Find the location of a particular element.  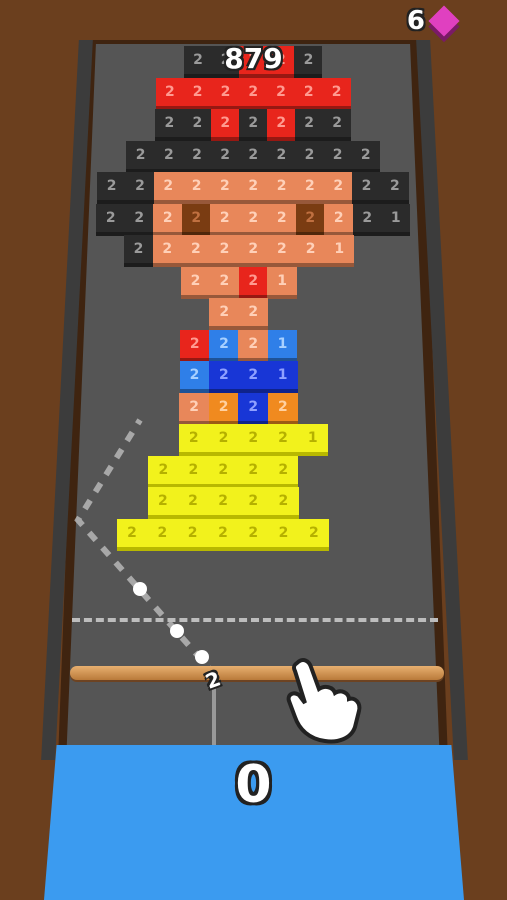

score: 879 is located at coordinates (253, 58).